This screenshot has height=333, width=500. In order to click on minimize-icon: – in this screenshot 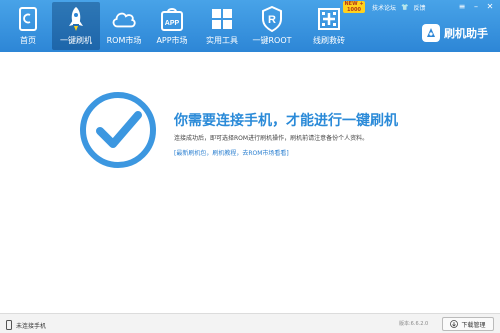, I will do `click(476, 7)`.